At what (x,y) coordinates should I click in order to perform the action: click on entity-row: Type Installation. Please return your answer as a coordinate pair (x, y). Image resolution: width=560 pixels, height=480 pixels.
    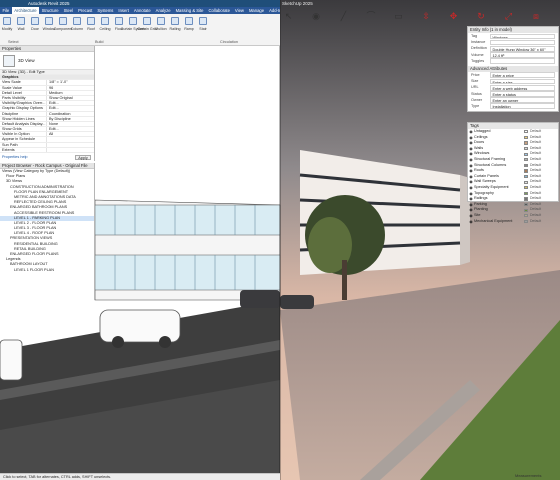
    Looking at the image, I should click on (513, 106).